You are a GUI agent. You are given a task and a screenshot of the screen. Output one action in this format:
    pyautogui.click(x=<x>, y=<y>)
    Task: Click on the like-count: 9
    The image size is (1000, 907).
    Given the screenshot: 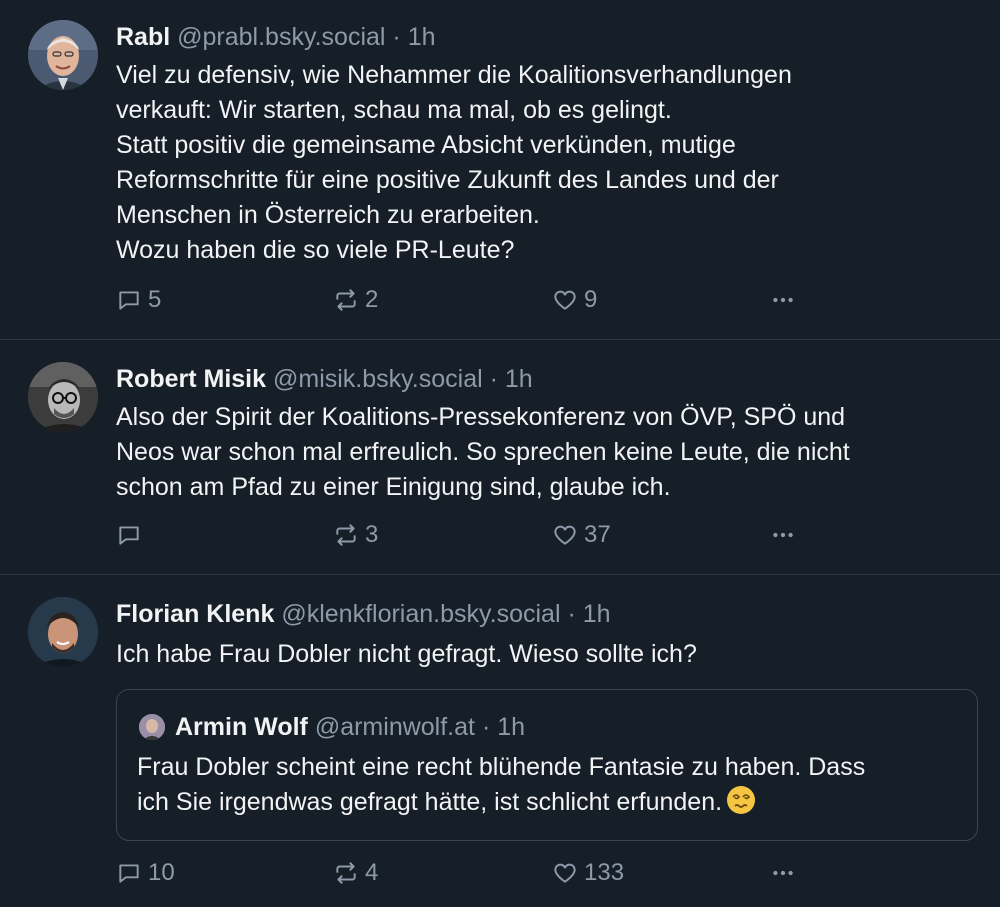 What is the action you would take?
    pyautogui.click(x=591, y=299)
    